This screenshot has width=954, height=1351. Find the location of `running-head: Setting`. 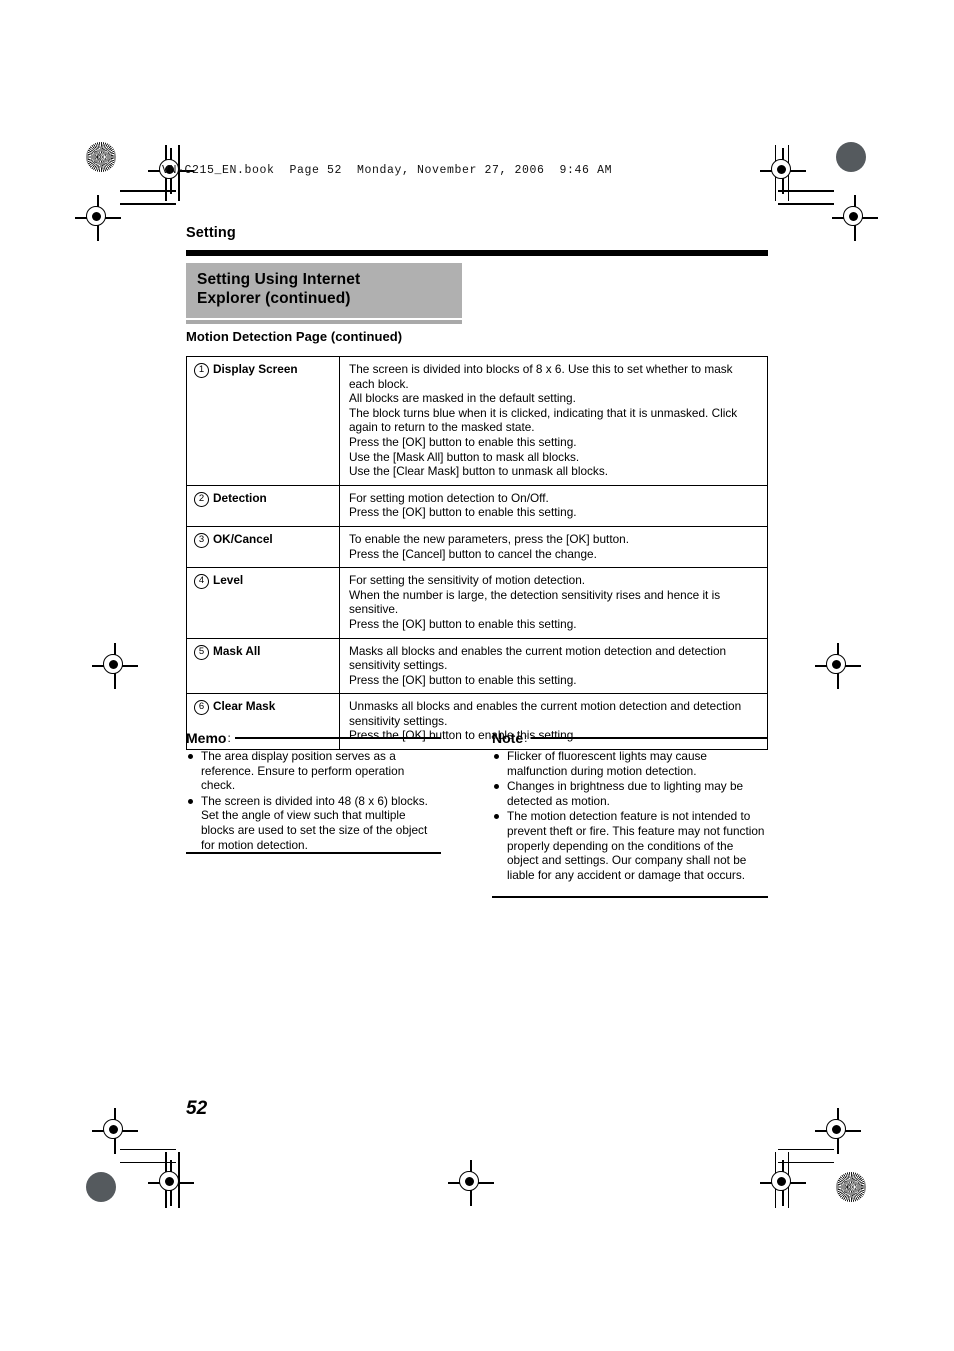

running-head: Setting is located at coordinates (211, 233).